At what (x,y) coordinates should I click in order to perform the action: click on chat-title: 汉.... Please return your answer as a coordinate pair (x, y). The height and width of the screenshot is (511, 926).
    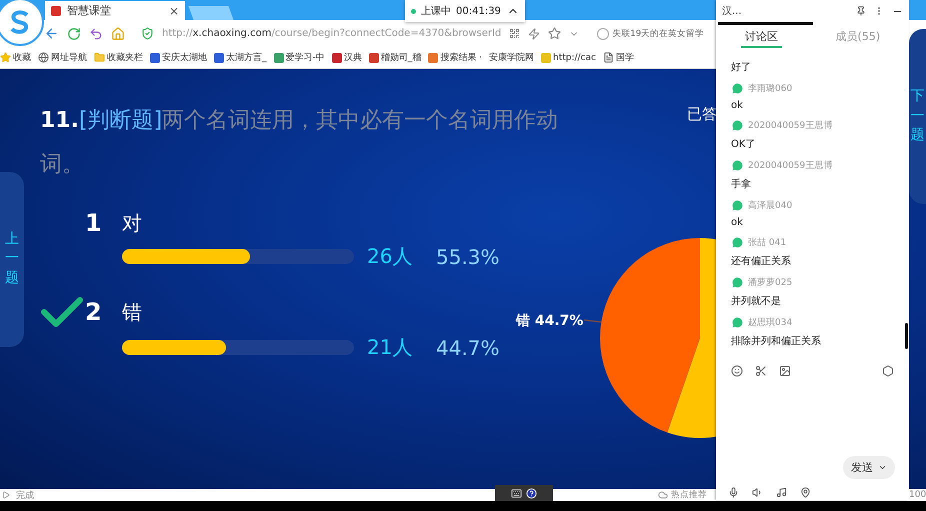
    Looking at the image, I should click on (732, 11).